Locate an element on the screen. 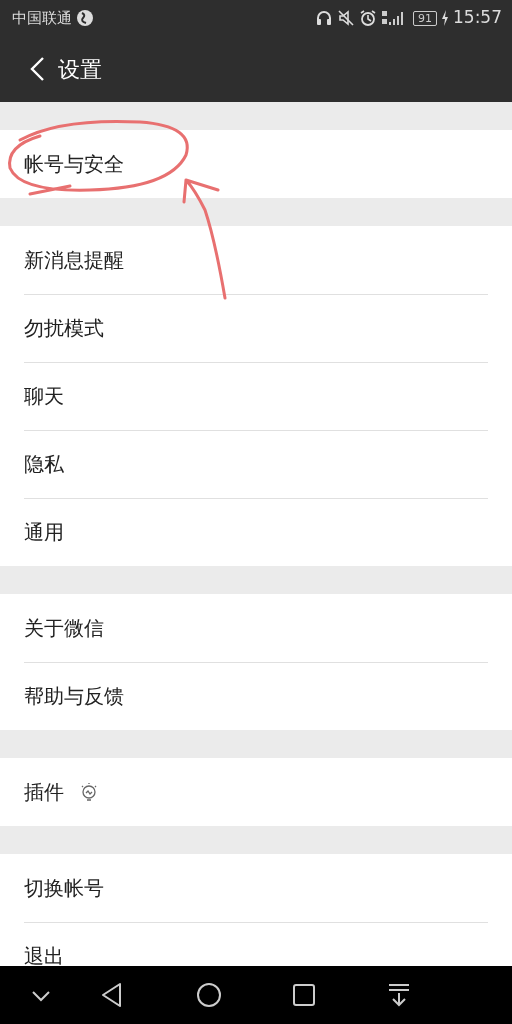 The height and width of the screenshot is (1024, 512). back-icon is located at coordinates (37, 69).